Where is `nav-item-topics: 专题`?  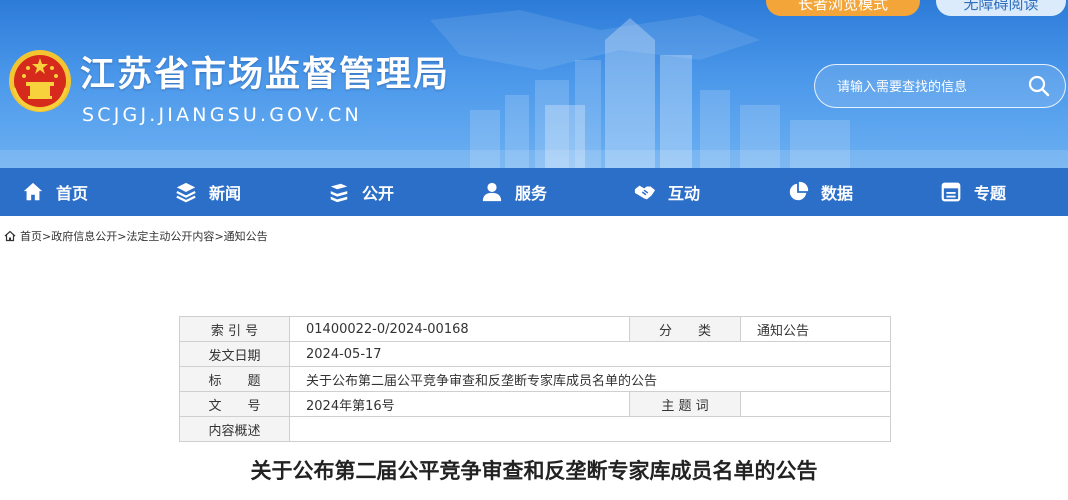
nav-item-topics: 专题 is located at coordinates (973, 192).